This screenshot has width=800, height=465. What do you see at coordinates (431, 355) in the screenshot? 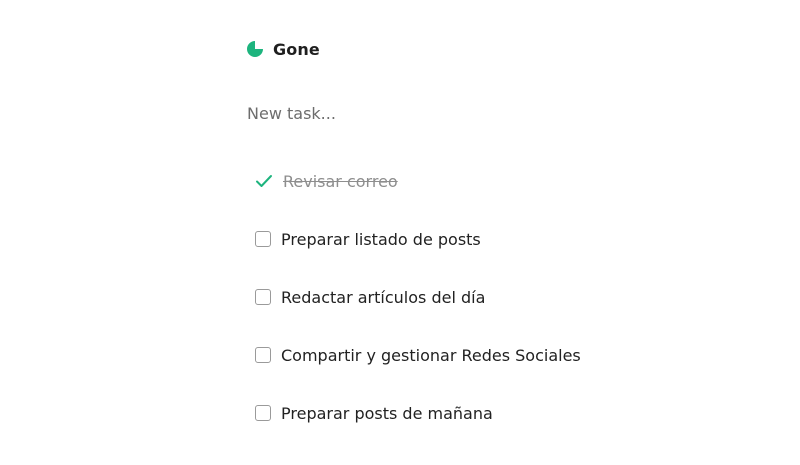
I see `task-label: Compartir y gestionar Redes Sociales` at bounding box center [431, 355].